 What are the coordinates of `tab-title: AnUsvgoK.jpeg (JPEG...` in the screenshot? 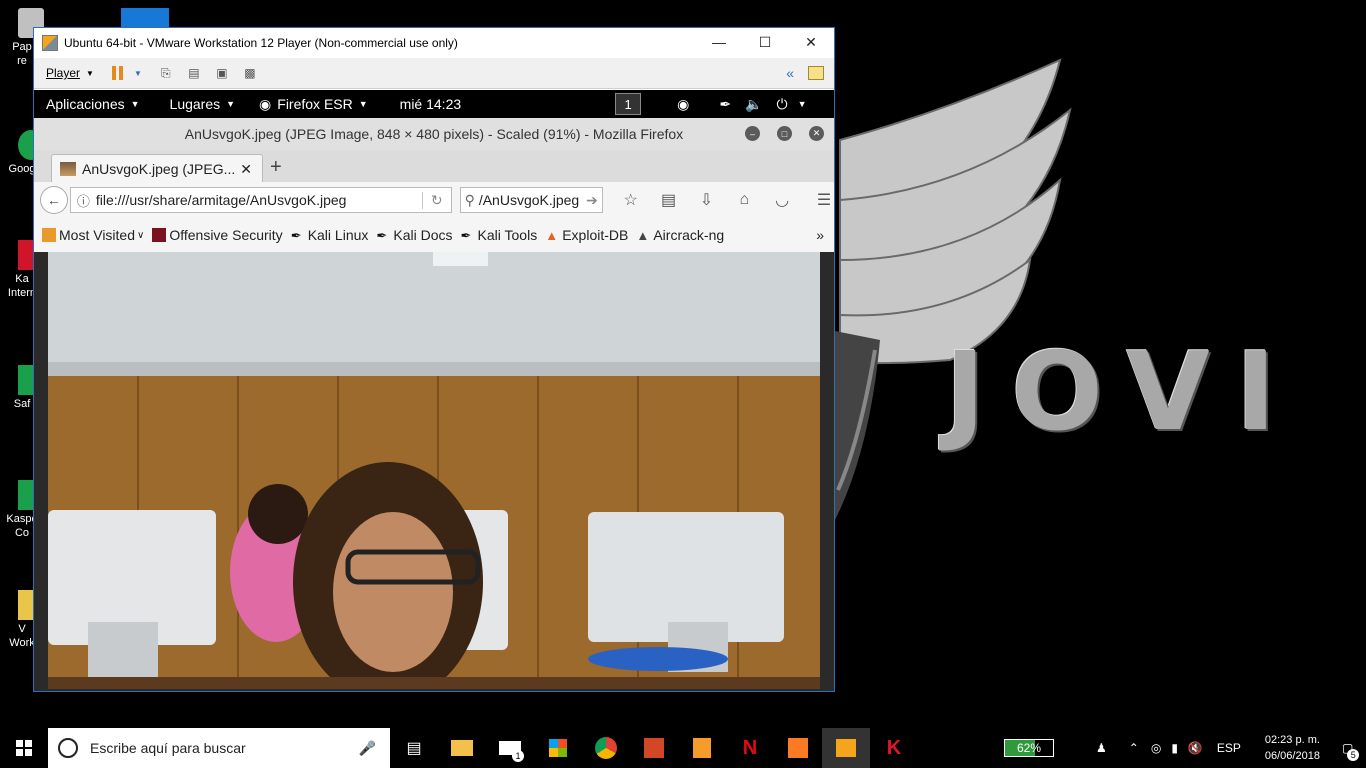 It's located at (159, 169).